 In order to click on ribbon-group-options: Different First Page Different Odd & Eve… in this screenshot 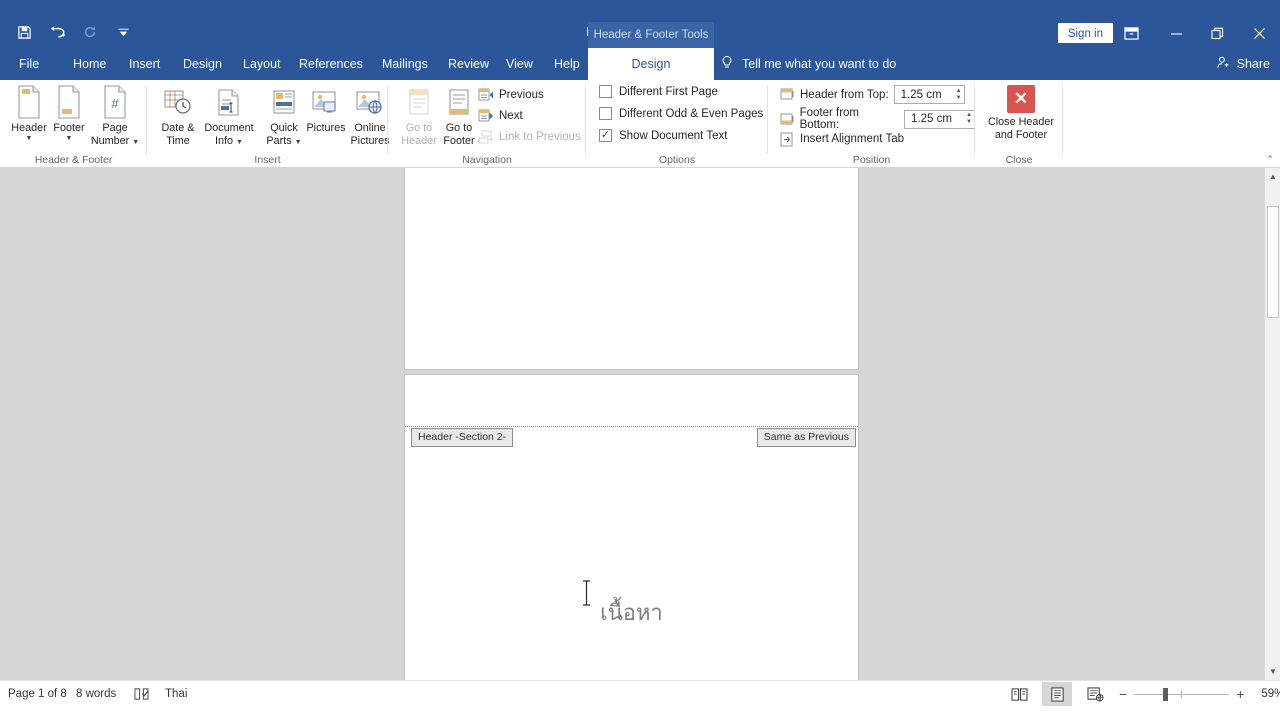, I will do `click(677, 124)`.